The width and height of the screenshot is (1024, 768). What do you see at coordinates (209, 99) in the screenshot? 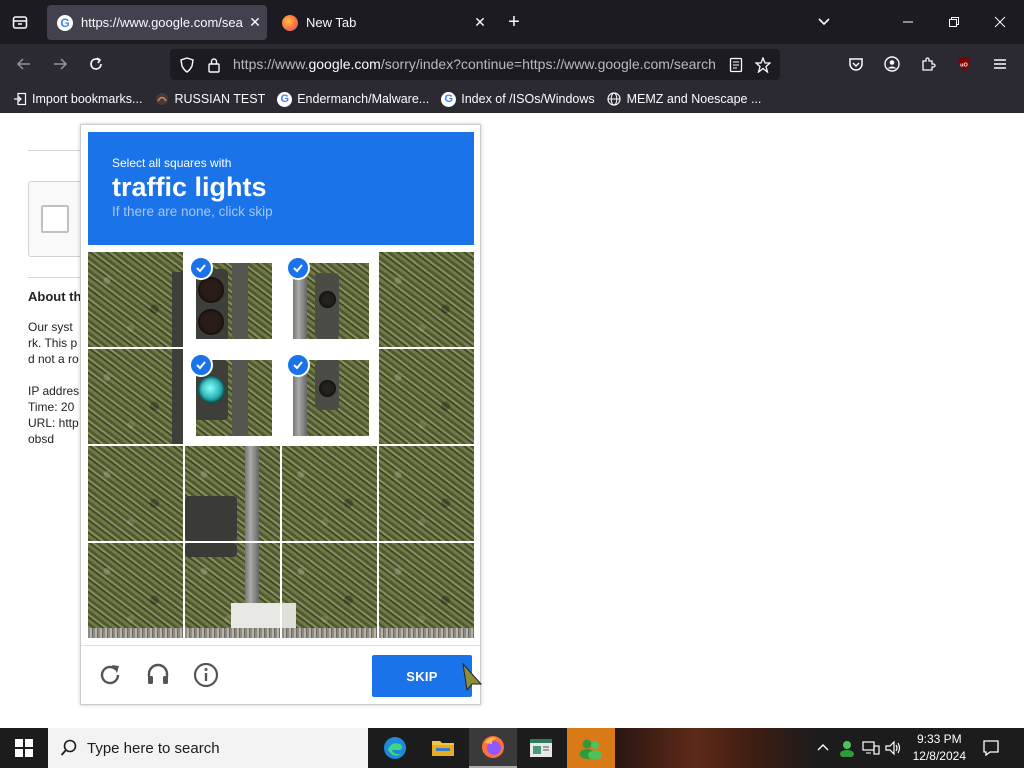
I see `bookmark-russian-test: RUSSIAN TEST` at bounding box center [209, 99].